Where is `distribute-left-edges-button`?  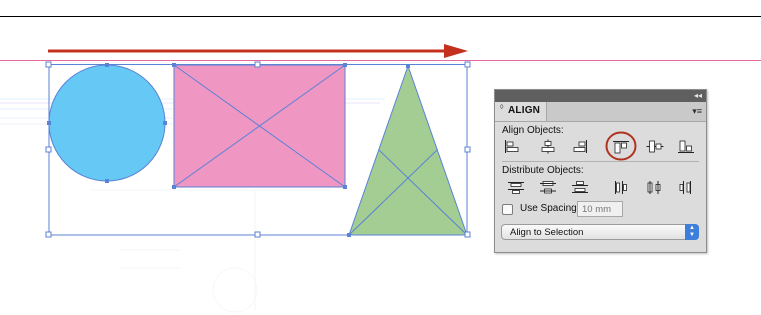
distribute-left-edges-button is located at coordinates (621, 187).